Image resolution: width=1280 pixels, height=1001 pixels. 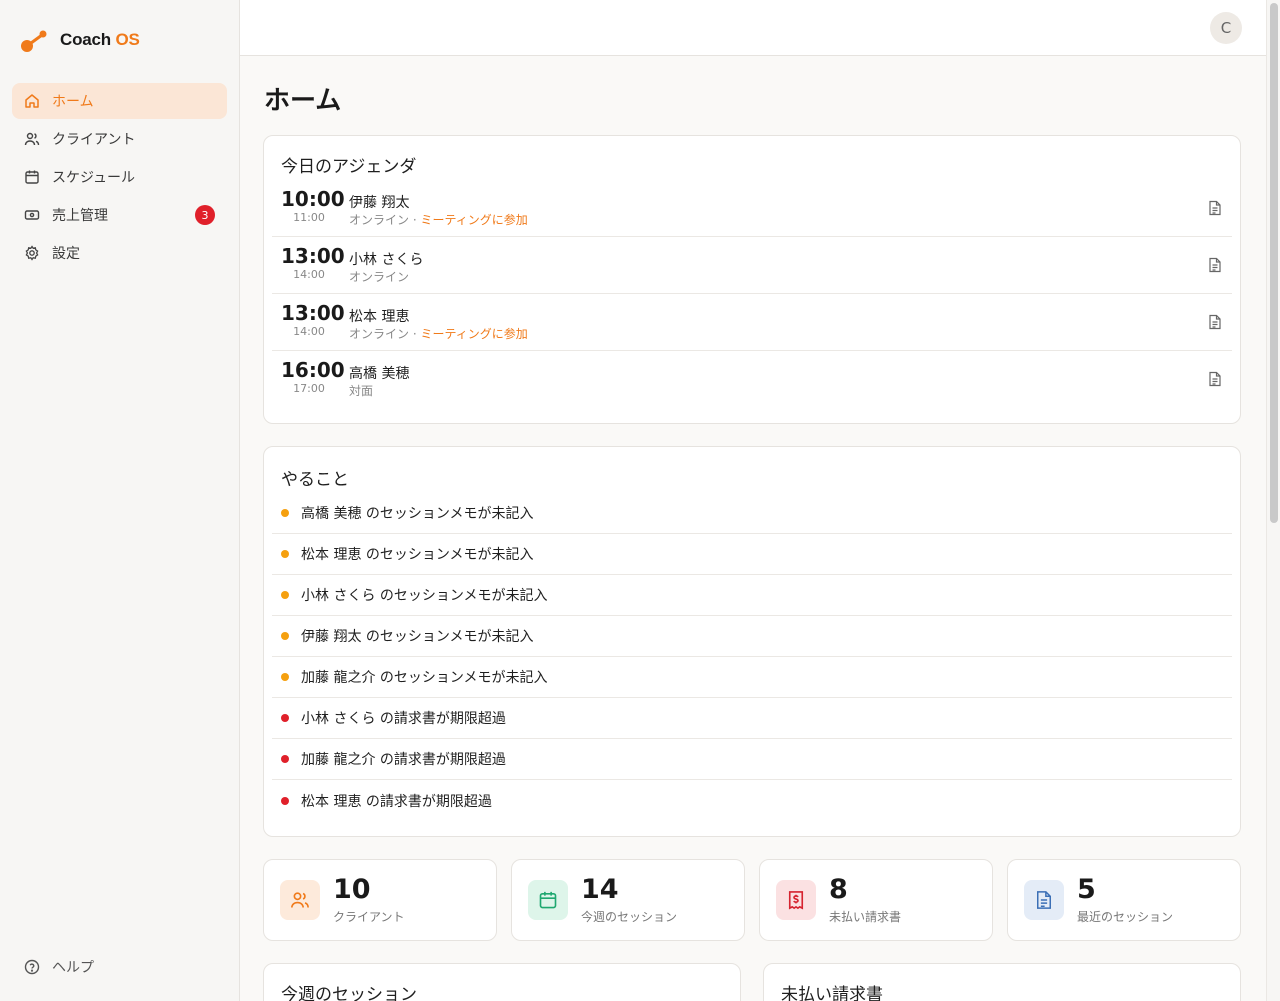 What do you see at coordinates (1226, 28) in the screenshot?
I see `avatar: C` at bounding box center [1226, 28].